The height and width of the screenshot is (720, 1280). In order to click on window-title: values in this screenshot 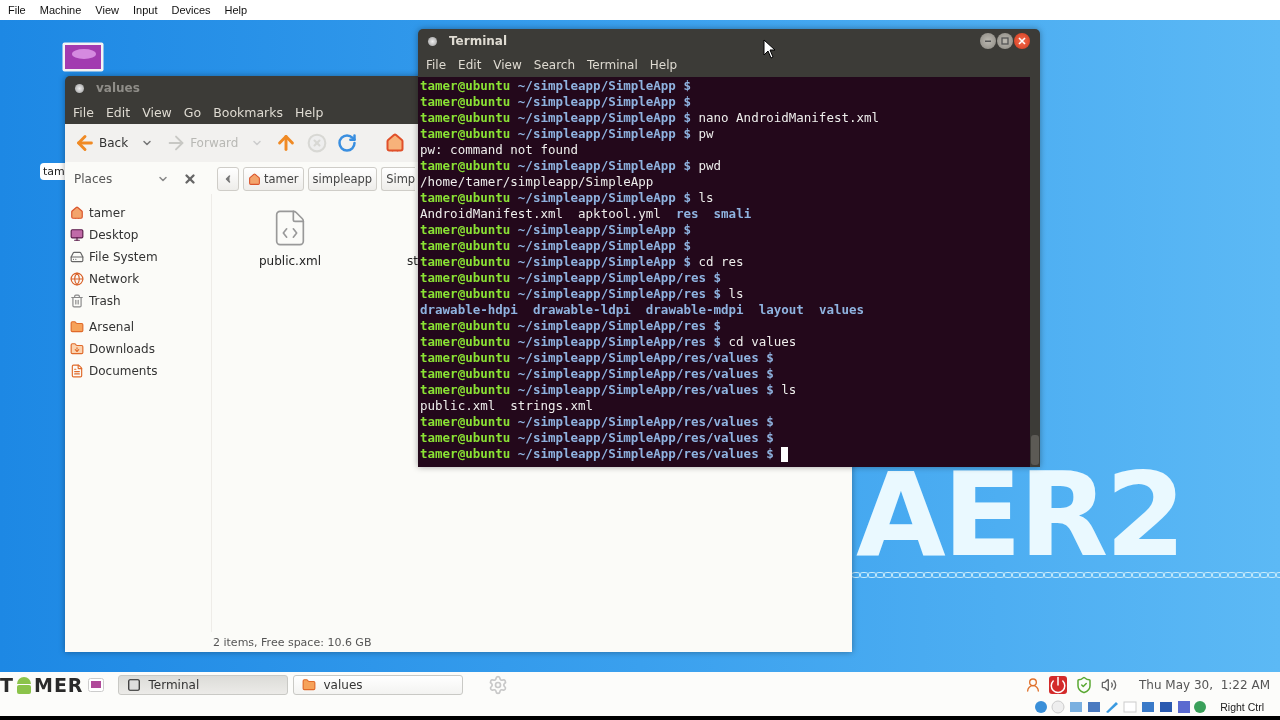, I will do `click(118, 88)`.